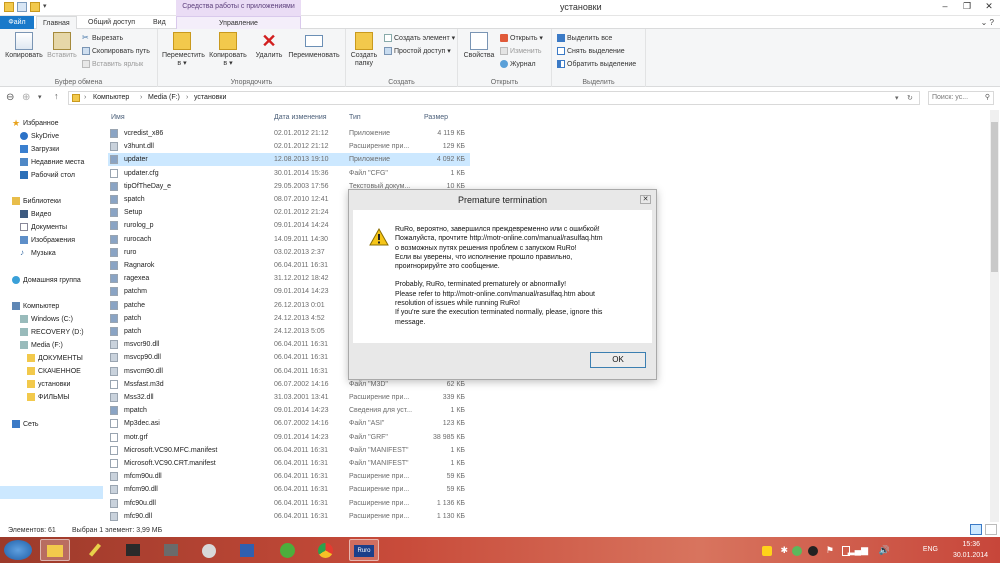 Image resolution: width=1000 pixels, height=563 pixels. What do you see at coordinates (62, 46) in the screenshot?
I see `paste-button: Вставить` at bounding box center [62, 46].